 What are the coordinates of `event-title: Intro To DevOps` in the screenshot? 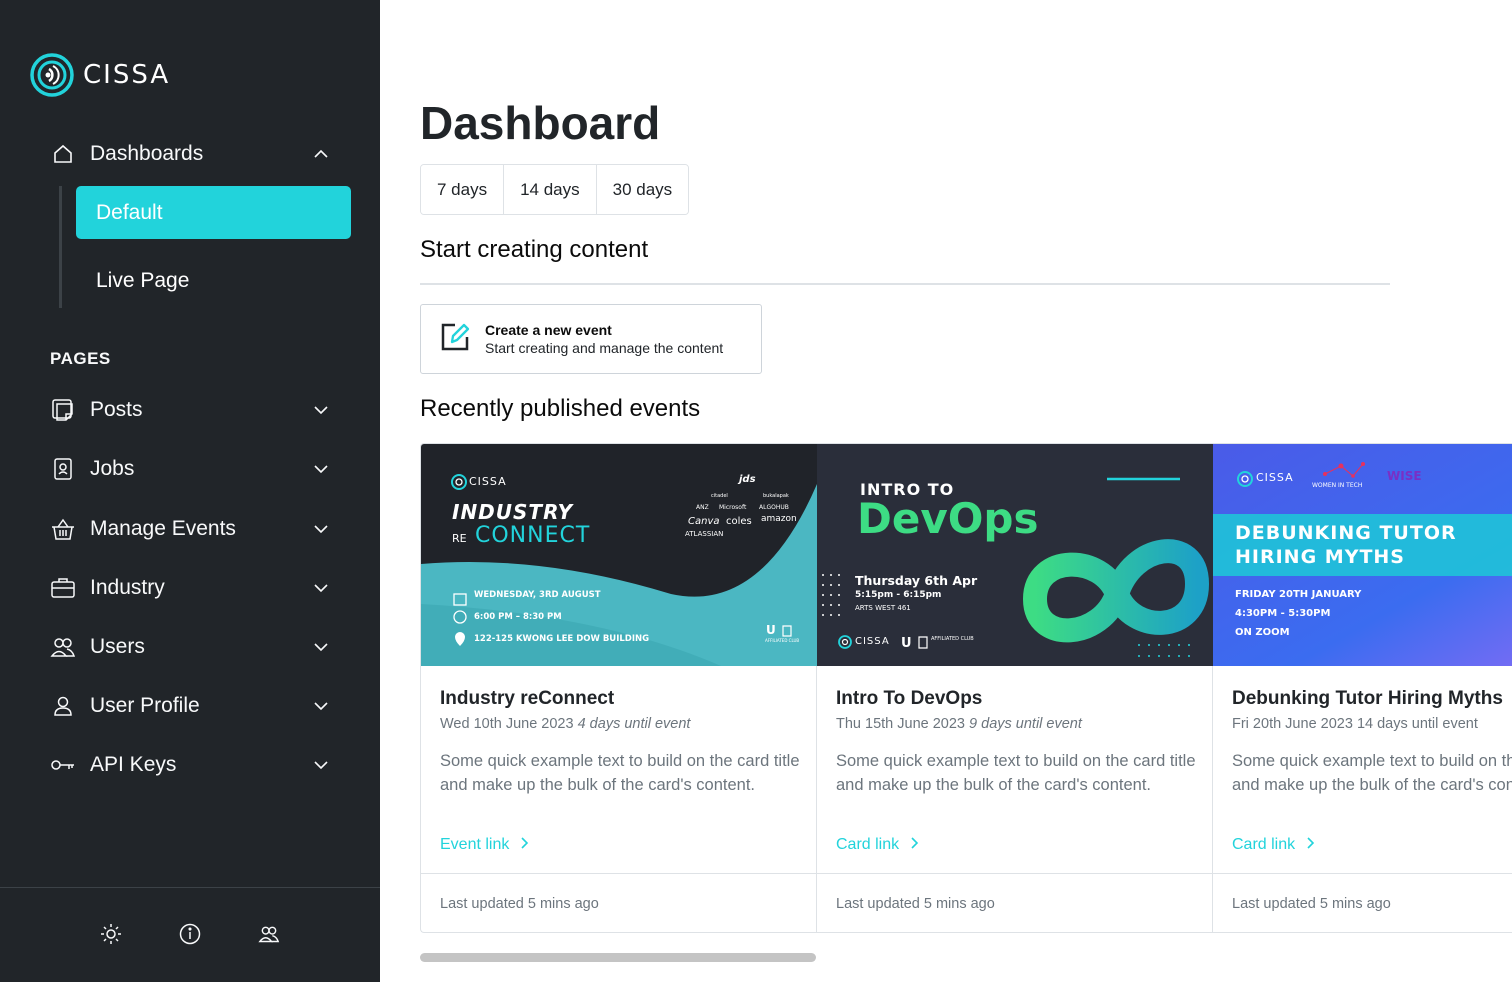 It's located at (909, 698).